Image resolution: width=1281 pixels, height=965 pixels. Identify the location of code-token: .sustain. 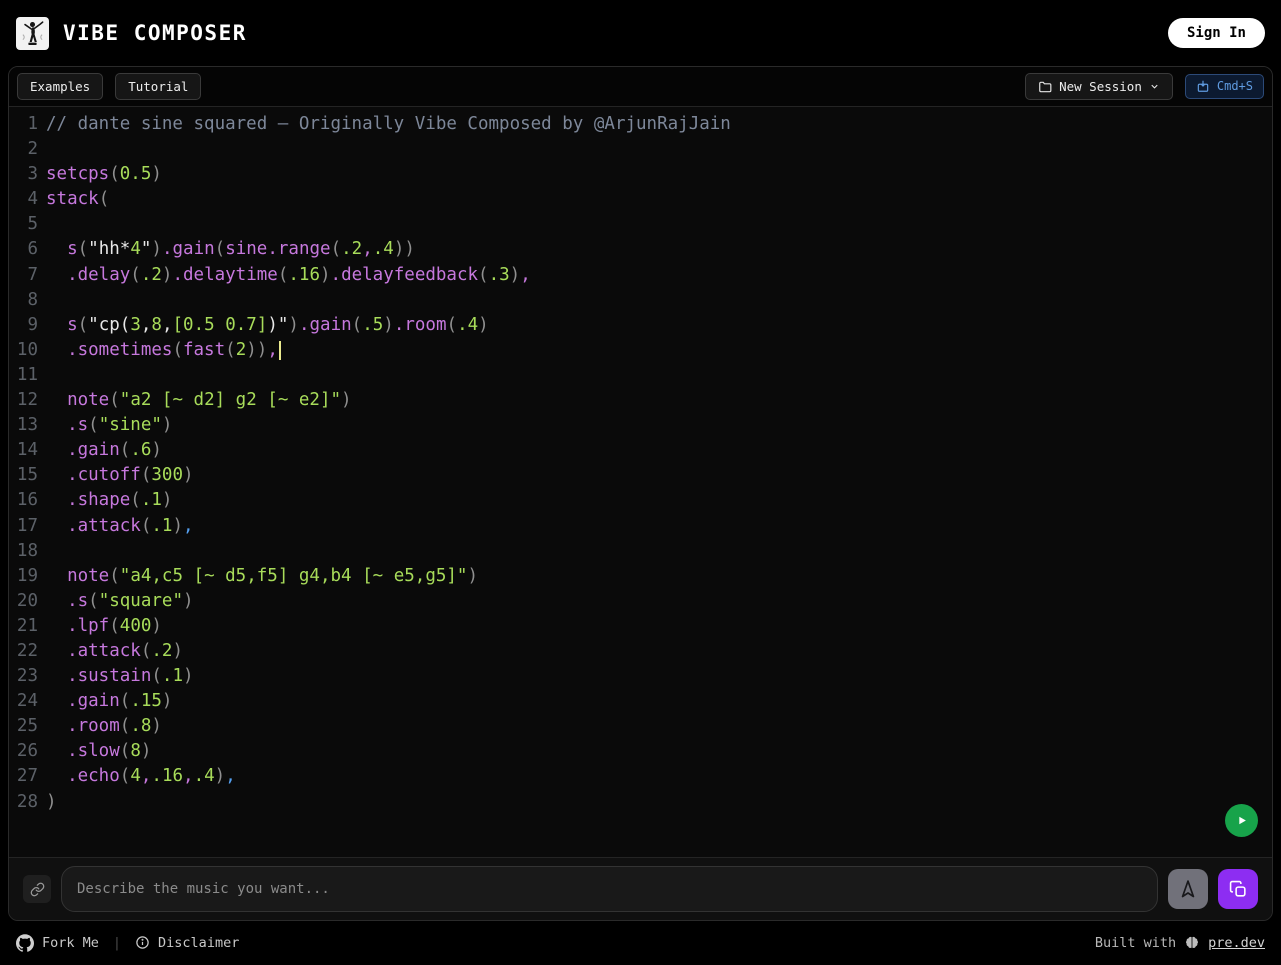
(109, 676).